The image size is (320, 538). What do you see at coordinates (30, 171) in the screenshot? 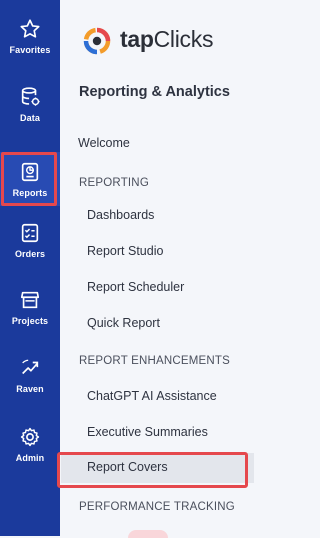
I see `report-icon` at bounding box center [30, 171].